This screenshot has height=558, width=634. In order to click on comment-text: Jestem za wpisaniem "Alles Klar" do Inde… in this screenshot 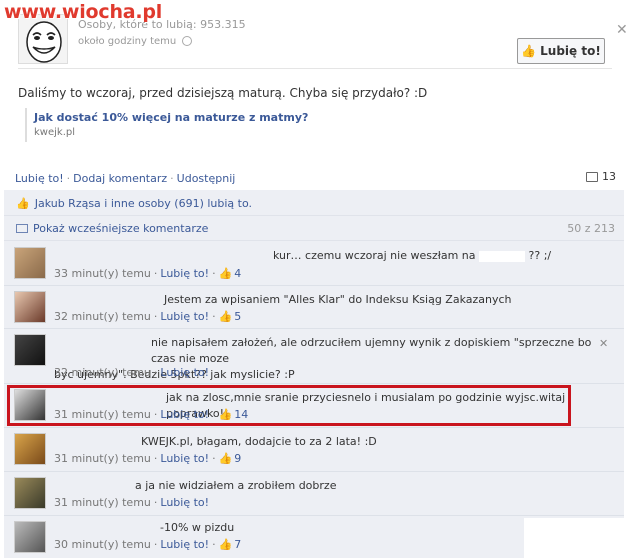, I will do `click(338, 299)`.